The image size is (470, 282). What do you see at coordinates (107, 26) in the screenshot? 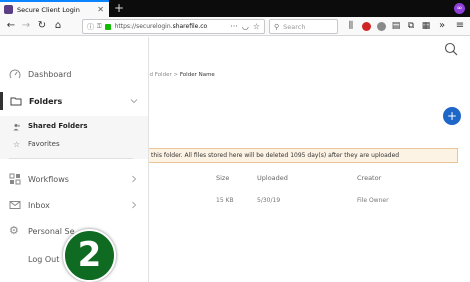
I see `lock-icon` at bounding box center [107, 26].